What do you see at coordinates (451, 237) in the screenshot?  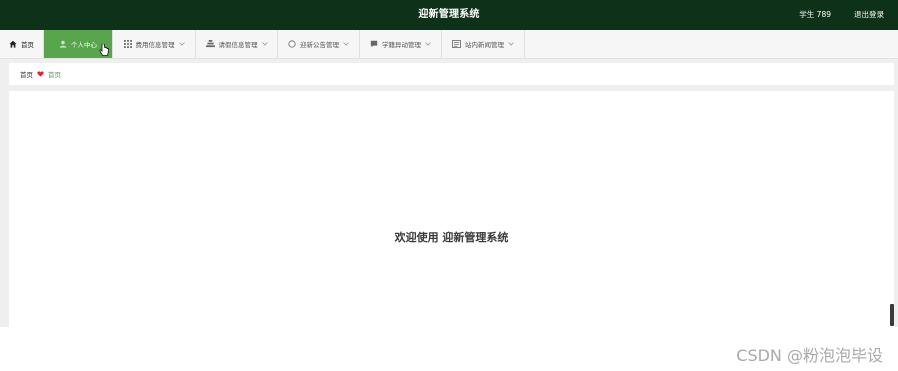 I see `welcome-message: 欢迎使用 迎新管理系统` at bounding box center [451, 237].